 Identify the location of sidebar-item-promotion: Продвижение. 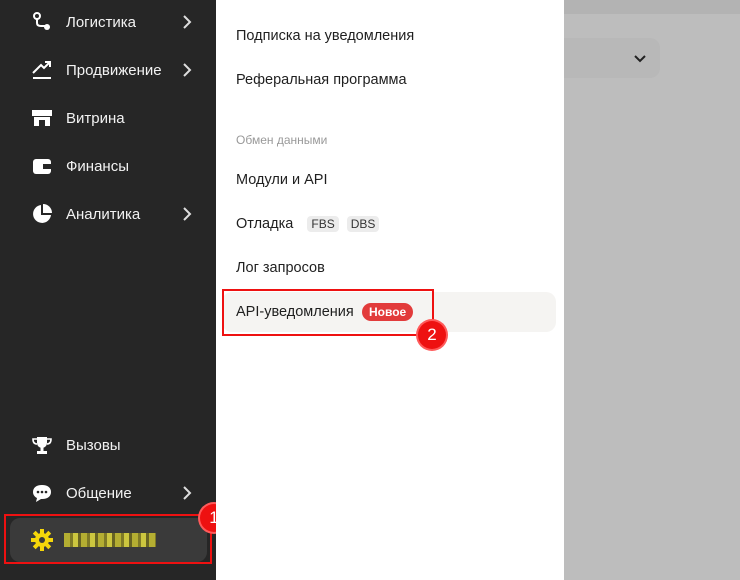
(108, 70).